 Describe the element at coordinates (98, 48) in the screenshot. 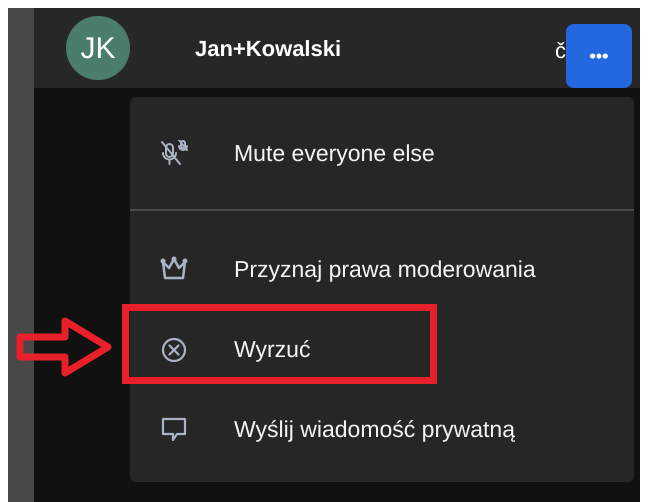

I see `avatar: JK` at that location.